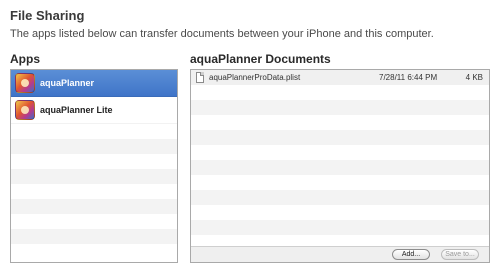  Describe the element at coordinates (255, 77) in the screenshot. I see `document-name: aquaPlannerProData.plist` at that location.